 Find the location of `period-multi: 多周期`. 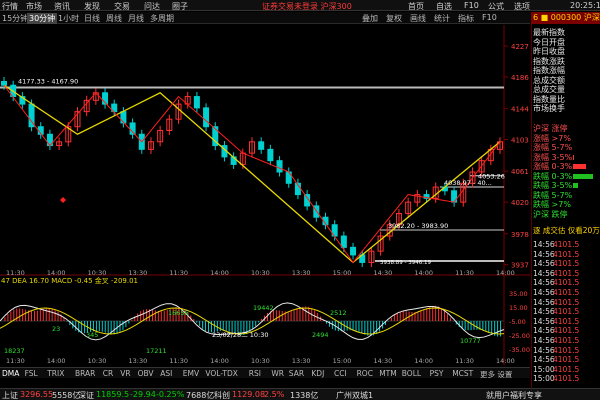

period-multi: 多周期 is located at coordinates (162, 18).